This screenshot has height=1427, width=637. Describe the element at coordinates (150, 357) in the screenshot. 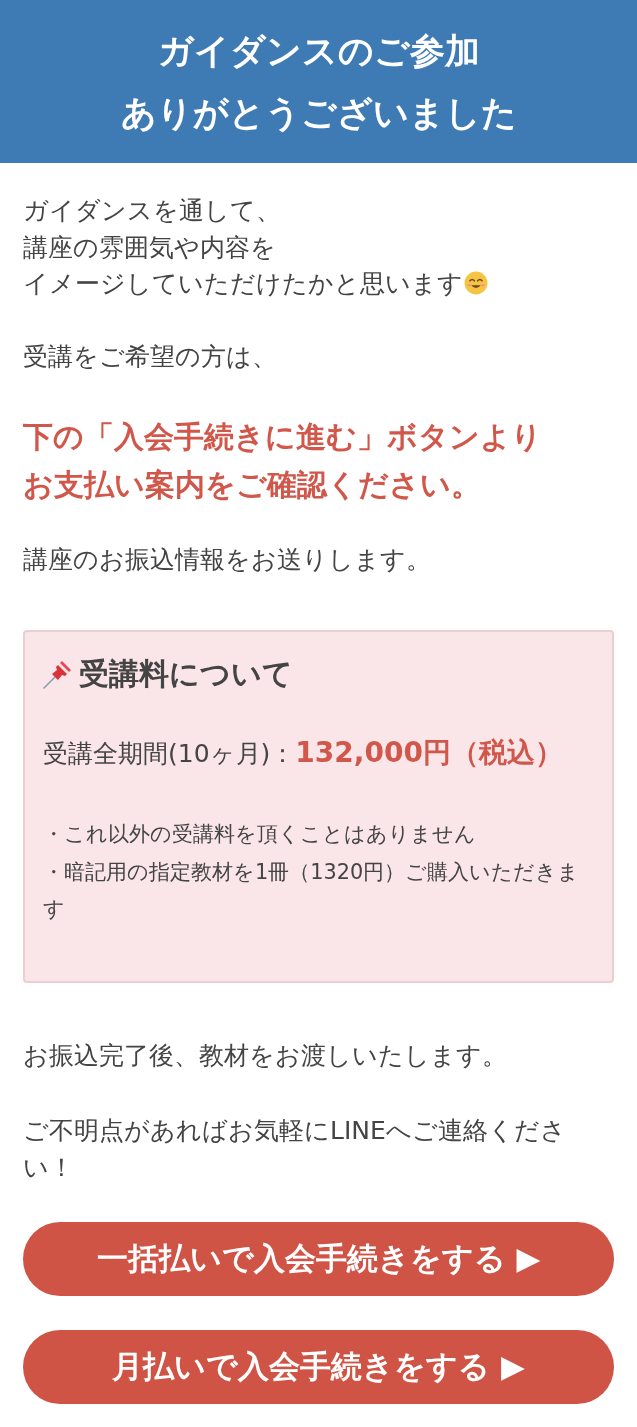

I see `request-text: 受講をご希望の方は、` at that location.